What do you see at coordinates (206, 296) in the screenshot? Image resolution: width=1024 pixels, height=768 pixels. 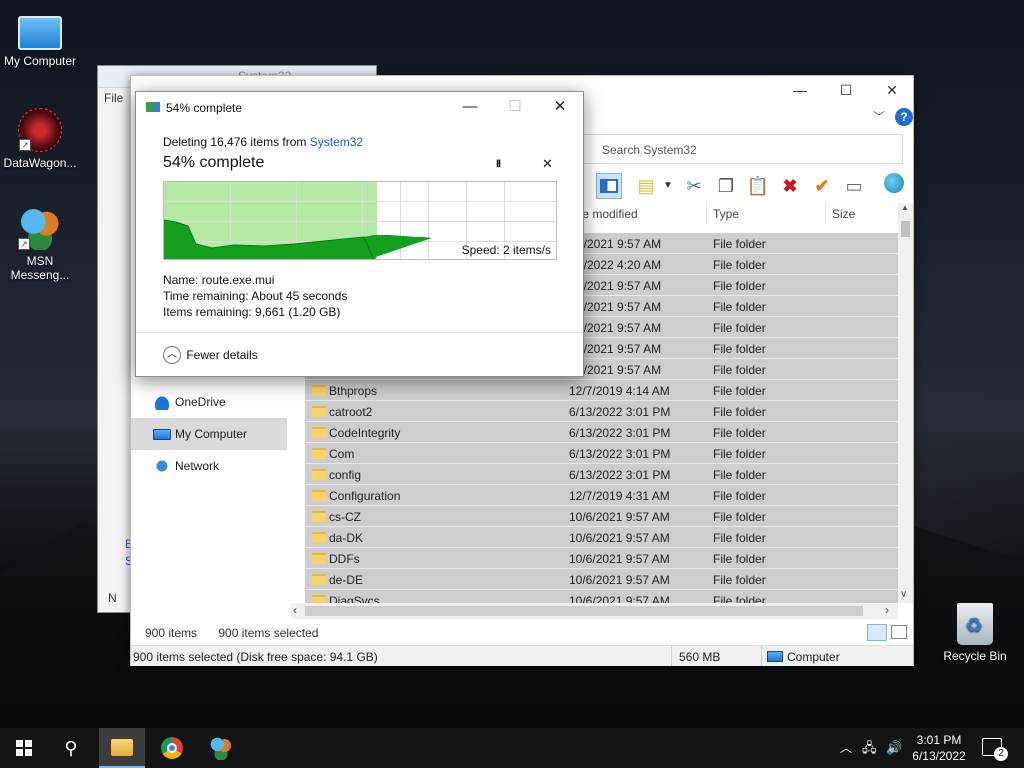 I see `detail-label: Time remaining:` at bounding box center [206, 296].